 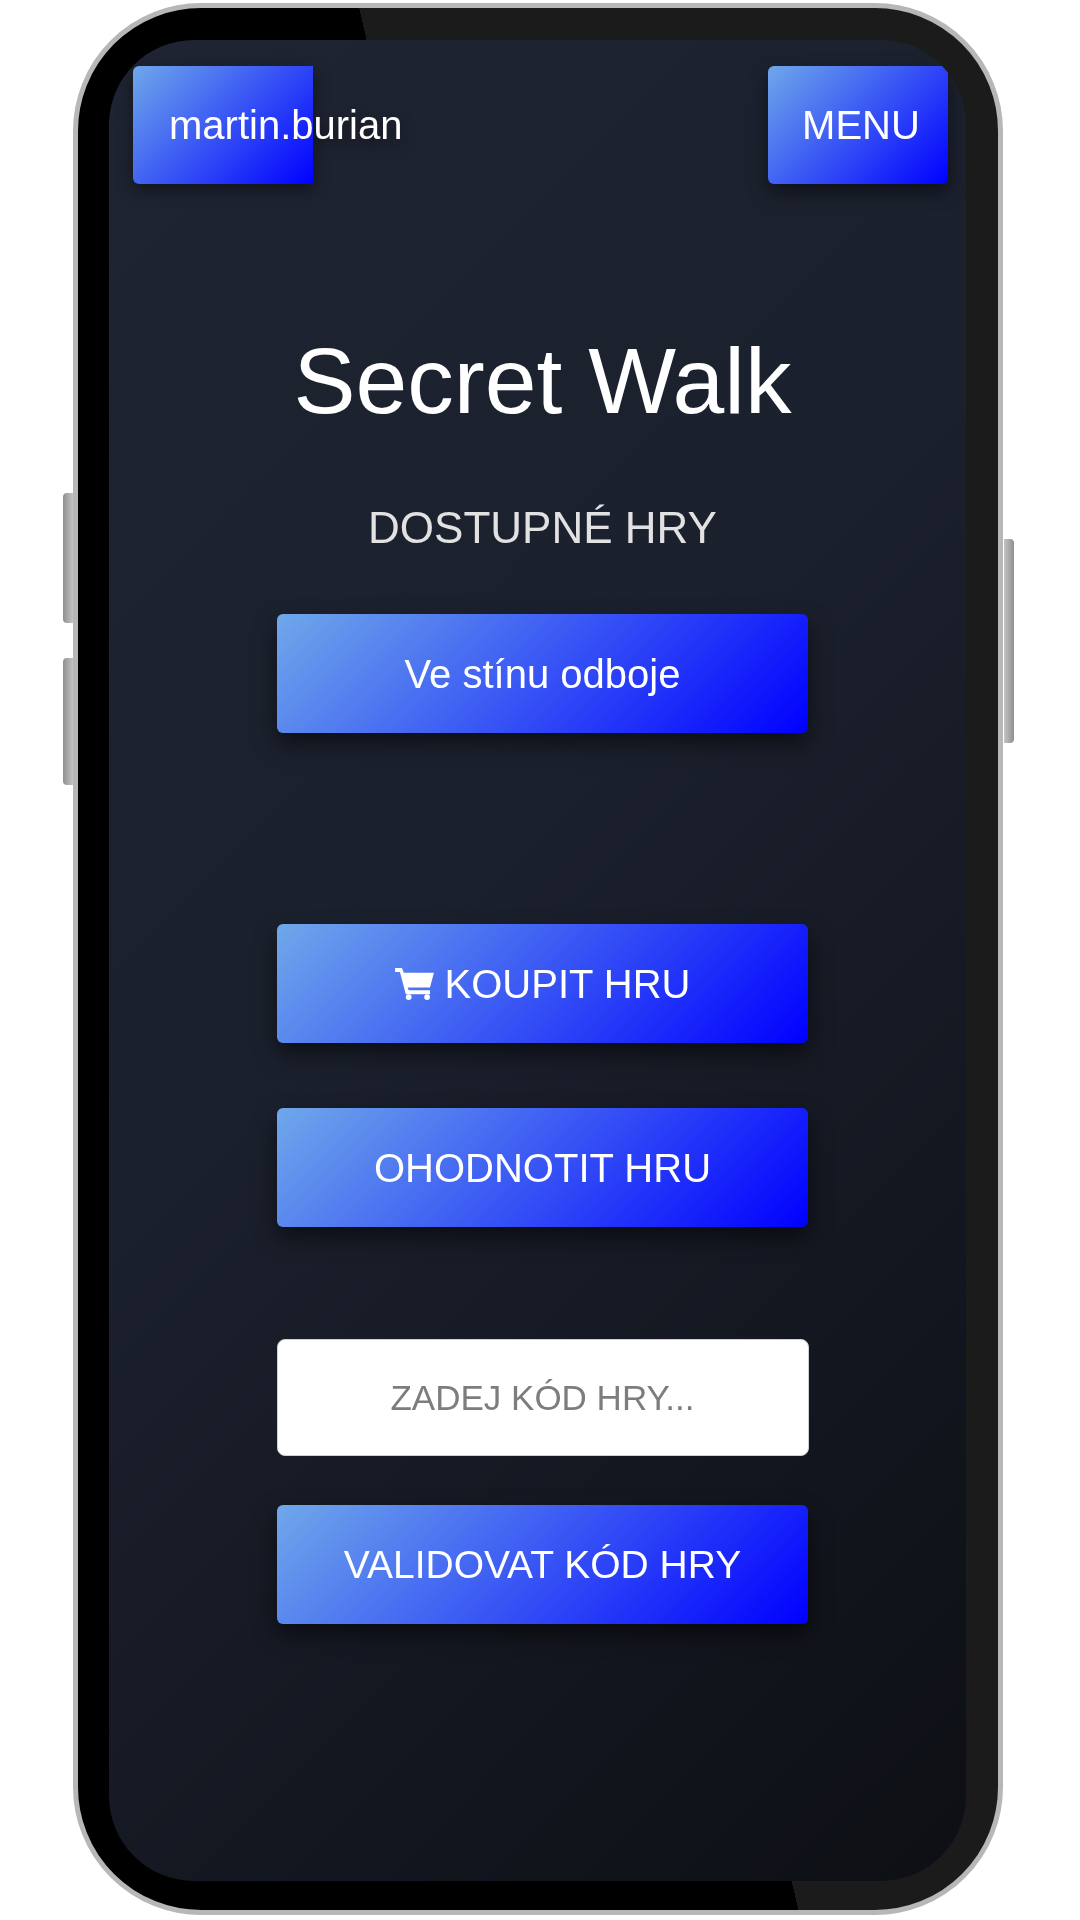 I want to click on app-title: Secret Walk, so click(x=542, y=381).